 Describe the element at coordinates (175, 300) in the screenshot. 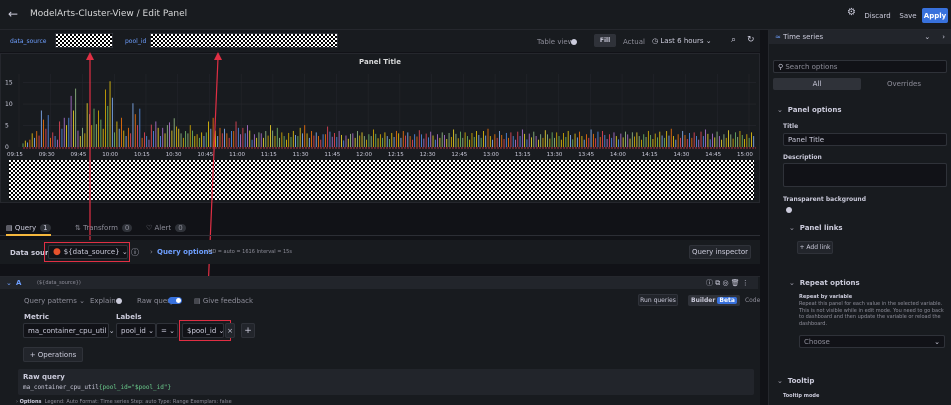

I see `raw-query-toggle` at that location.